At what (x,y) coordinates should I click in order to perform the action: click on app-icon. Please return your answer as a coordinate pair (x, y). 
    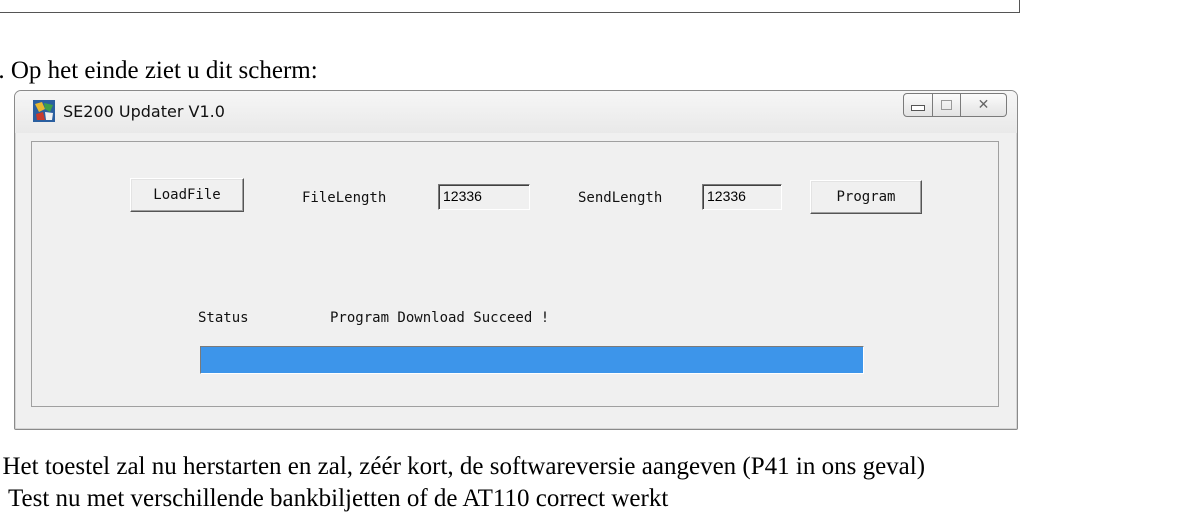
    Looking at the image, I should click on (44, 111).